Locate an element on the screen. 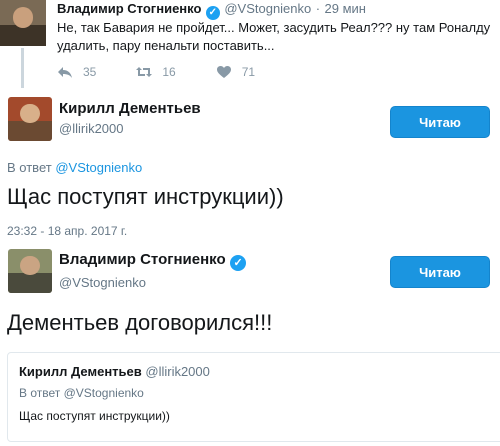  parent-author-name: Владимир Стогниенко is located at coordinates (129, 8).